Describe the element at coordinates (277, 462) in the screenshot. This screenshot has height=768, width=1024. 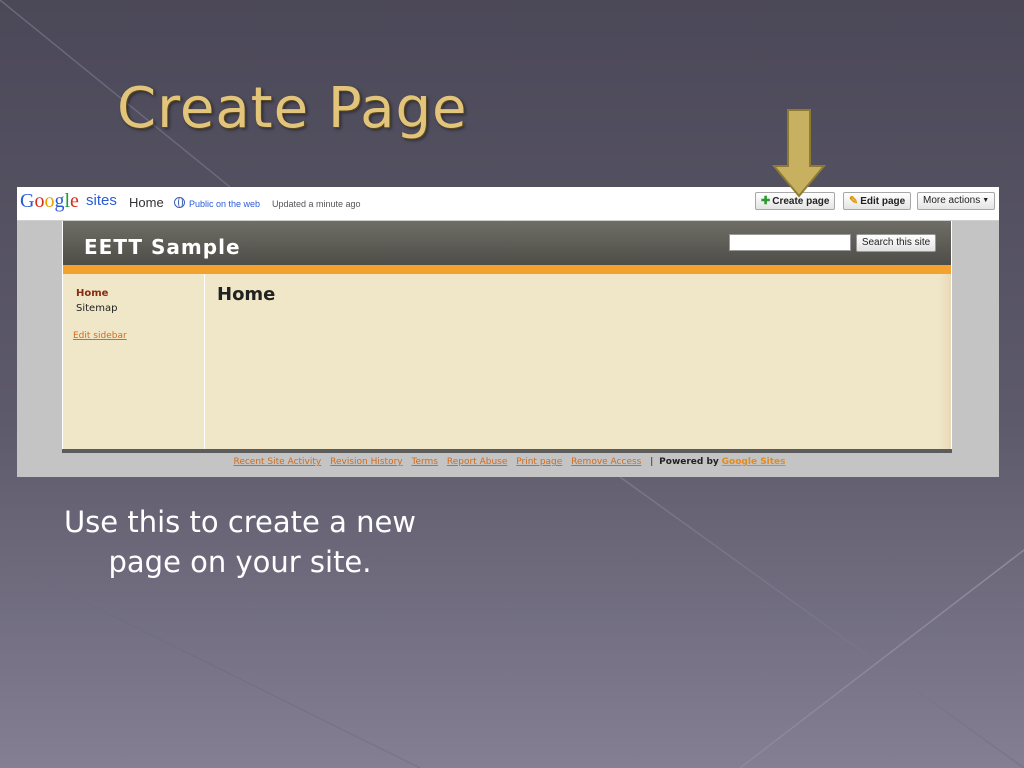
I see `footer-link-recent-activity: Recent Site Activity` at that location.